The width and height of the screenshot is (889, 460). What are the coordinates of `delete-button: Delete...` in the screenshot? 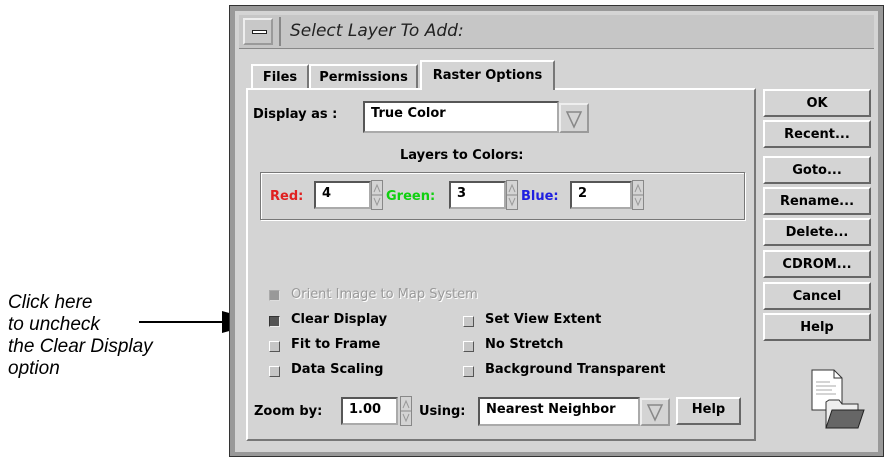 It's located at (817, 232).